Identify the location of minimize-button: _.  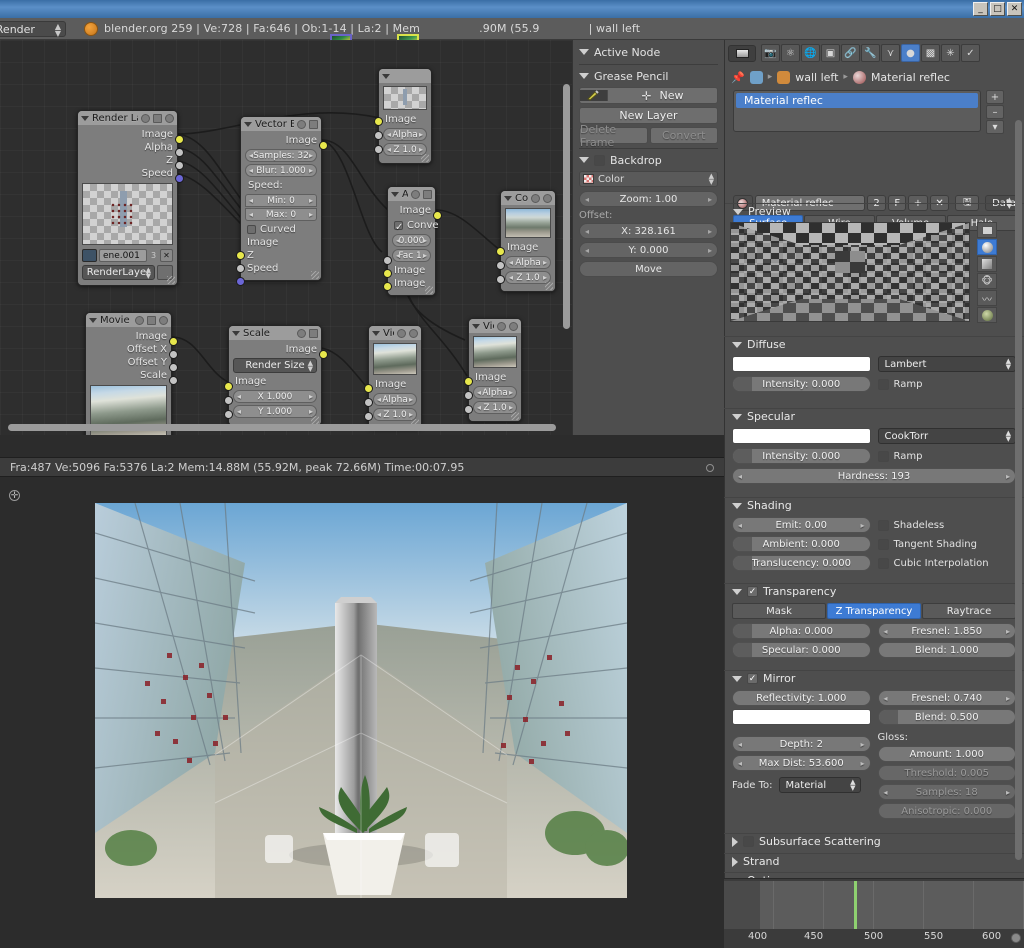
(980, 9).